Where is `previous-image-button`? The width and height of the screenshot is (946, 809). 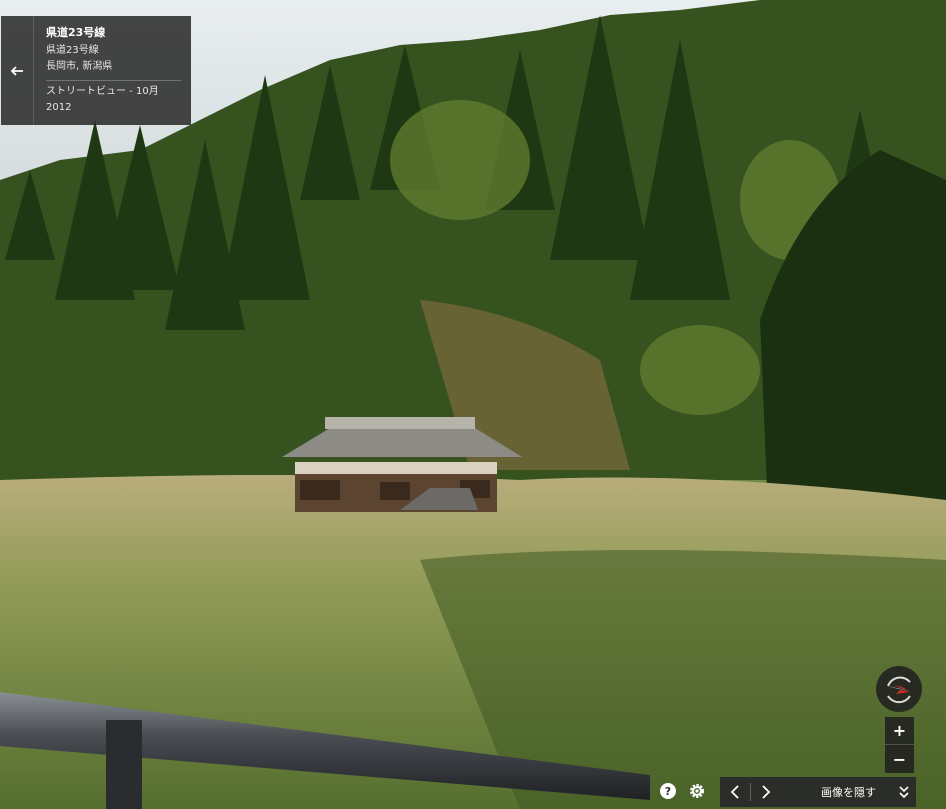
previous-image-button is located at coordinates (735, 792).